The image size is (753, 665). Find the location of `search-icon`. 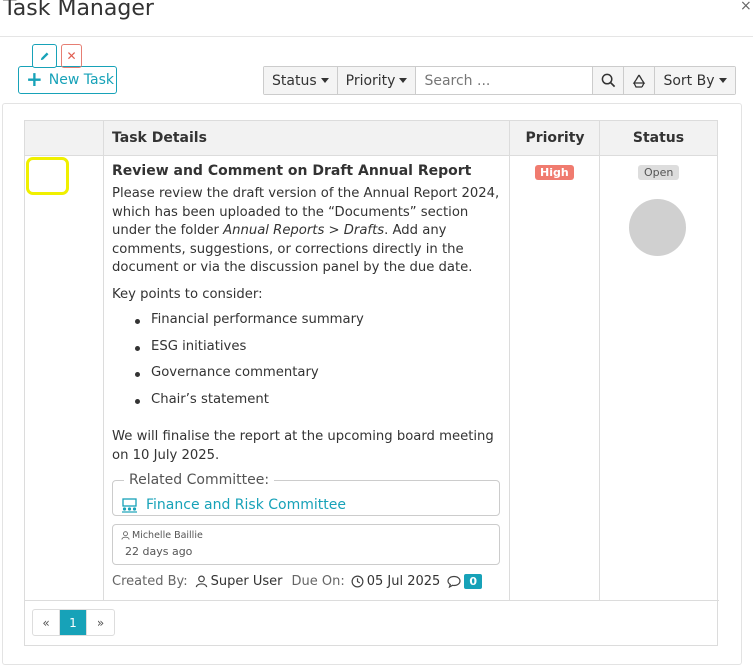

search-icon is located at coordinates (608, 80).